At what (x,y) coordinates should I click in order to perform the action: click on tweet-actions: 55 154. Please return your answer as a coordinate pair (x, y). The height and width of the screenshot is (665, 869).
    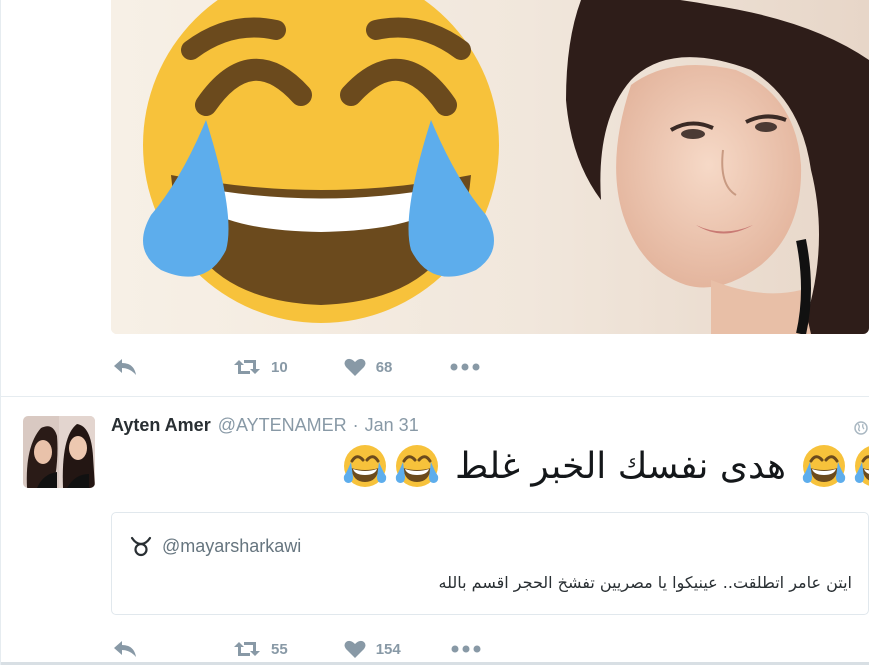
    Looking at the image, I should click on (297, 649).